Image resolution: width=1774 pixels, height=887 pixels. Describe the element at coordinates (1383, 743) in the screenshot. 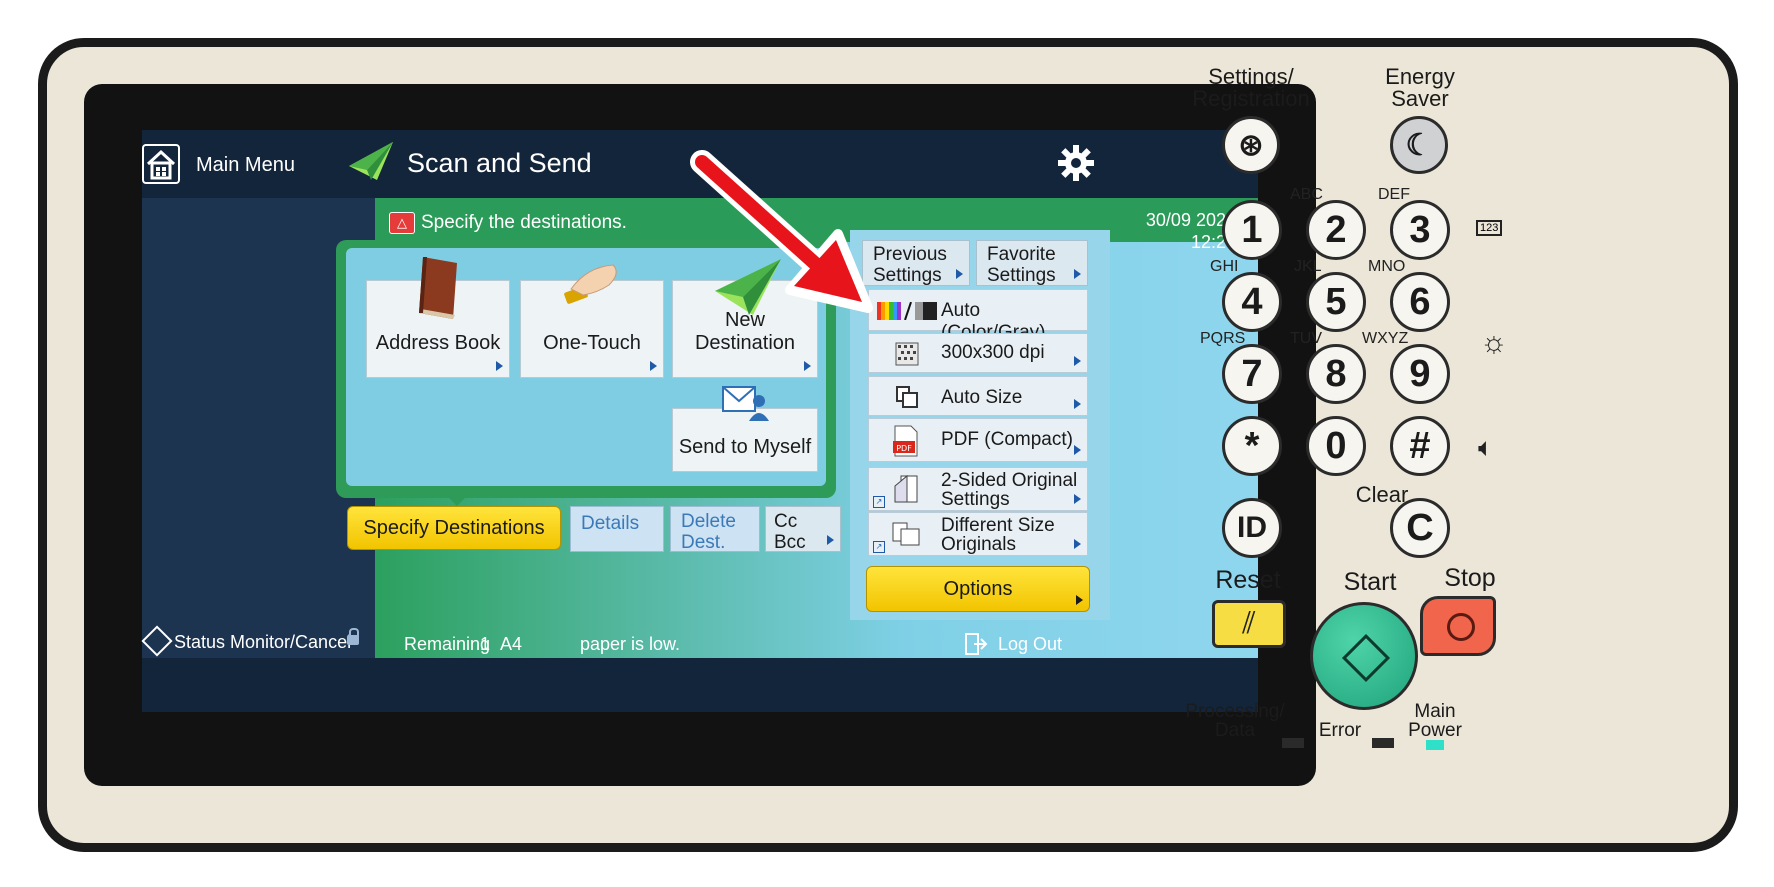

I see `error-lamp` at that location.